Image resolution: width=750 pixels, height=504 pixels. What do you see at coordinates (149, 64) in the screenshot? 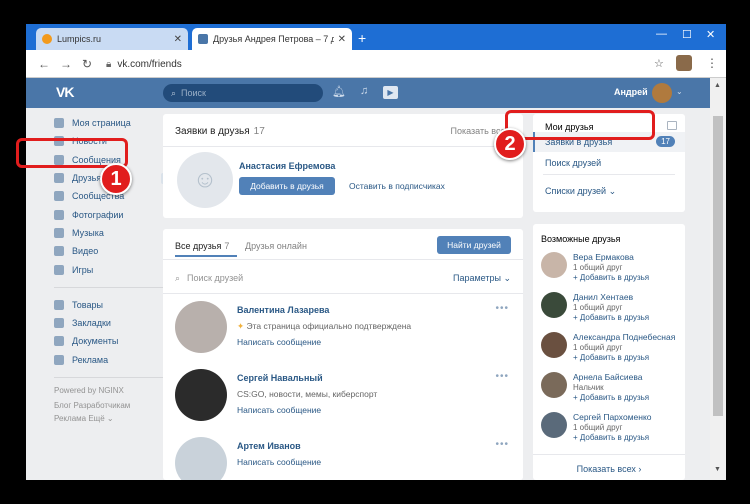
I see `url-text: vk.com/friends` at bounding box center [149, 64].